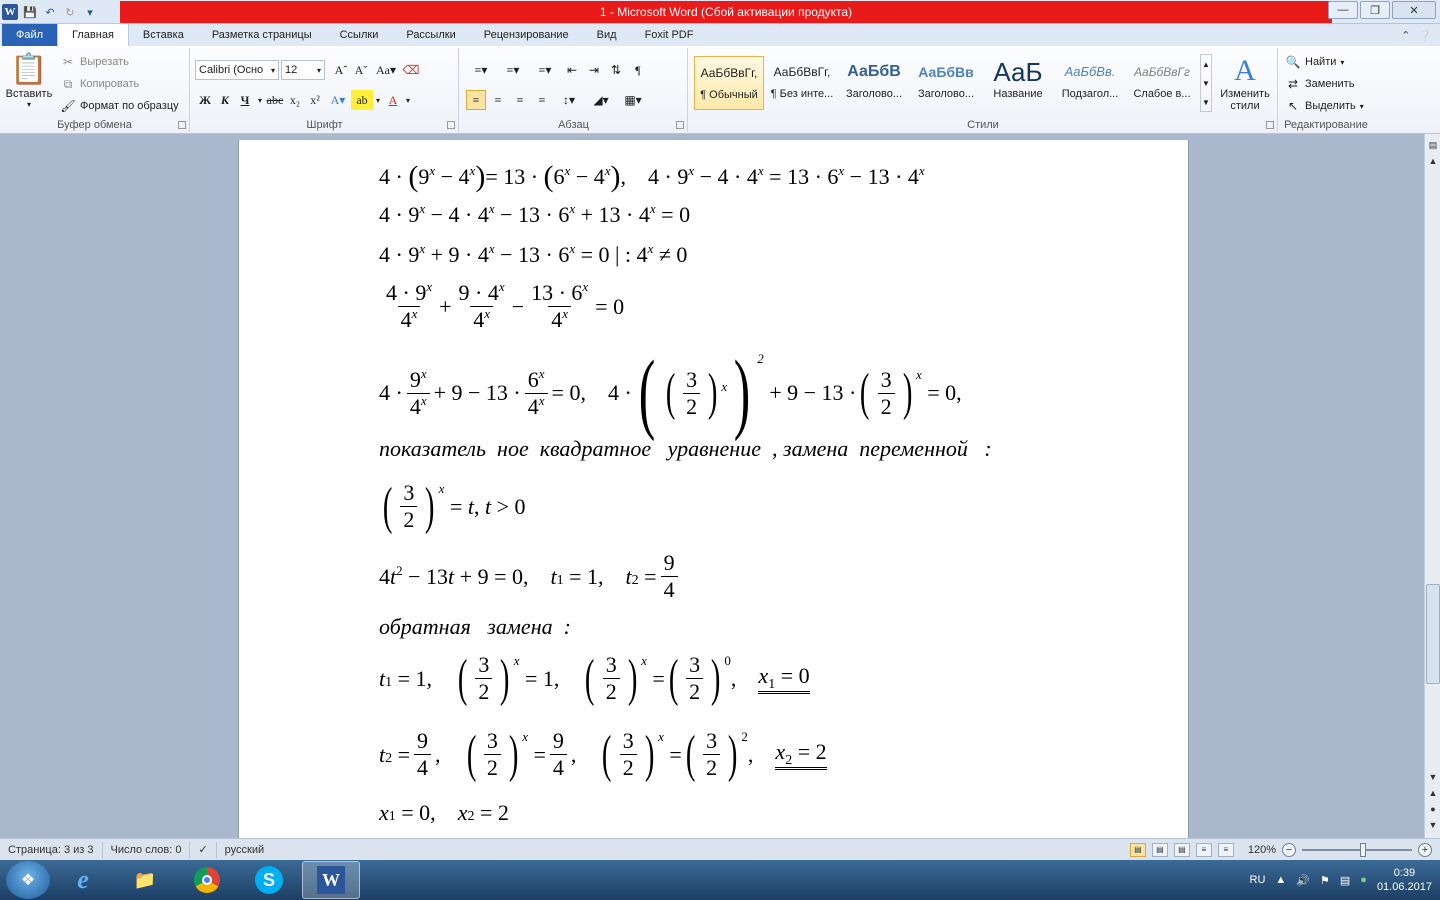 This screenshot has height=900, width=1440. What do you see at coordinates (411, 70) in the screenshot?
I see `clear-formatting-icon: ⌫` at bounding box center [411, 70].